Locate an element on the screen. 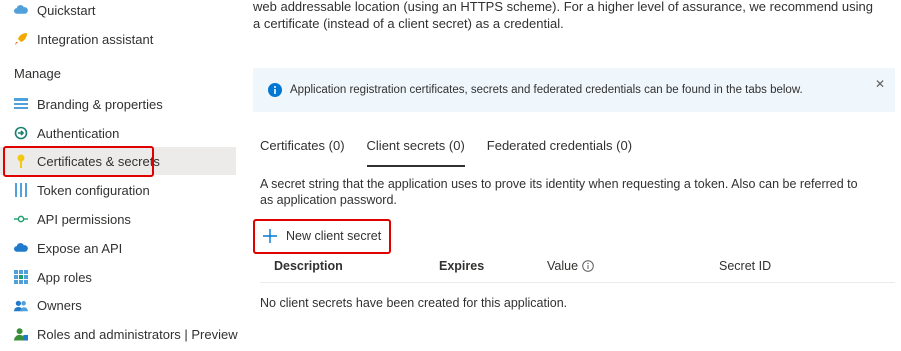 The image size is (901, 351). cloud-icon is located at coordinates (21, 10).